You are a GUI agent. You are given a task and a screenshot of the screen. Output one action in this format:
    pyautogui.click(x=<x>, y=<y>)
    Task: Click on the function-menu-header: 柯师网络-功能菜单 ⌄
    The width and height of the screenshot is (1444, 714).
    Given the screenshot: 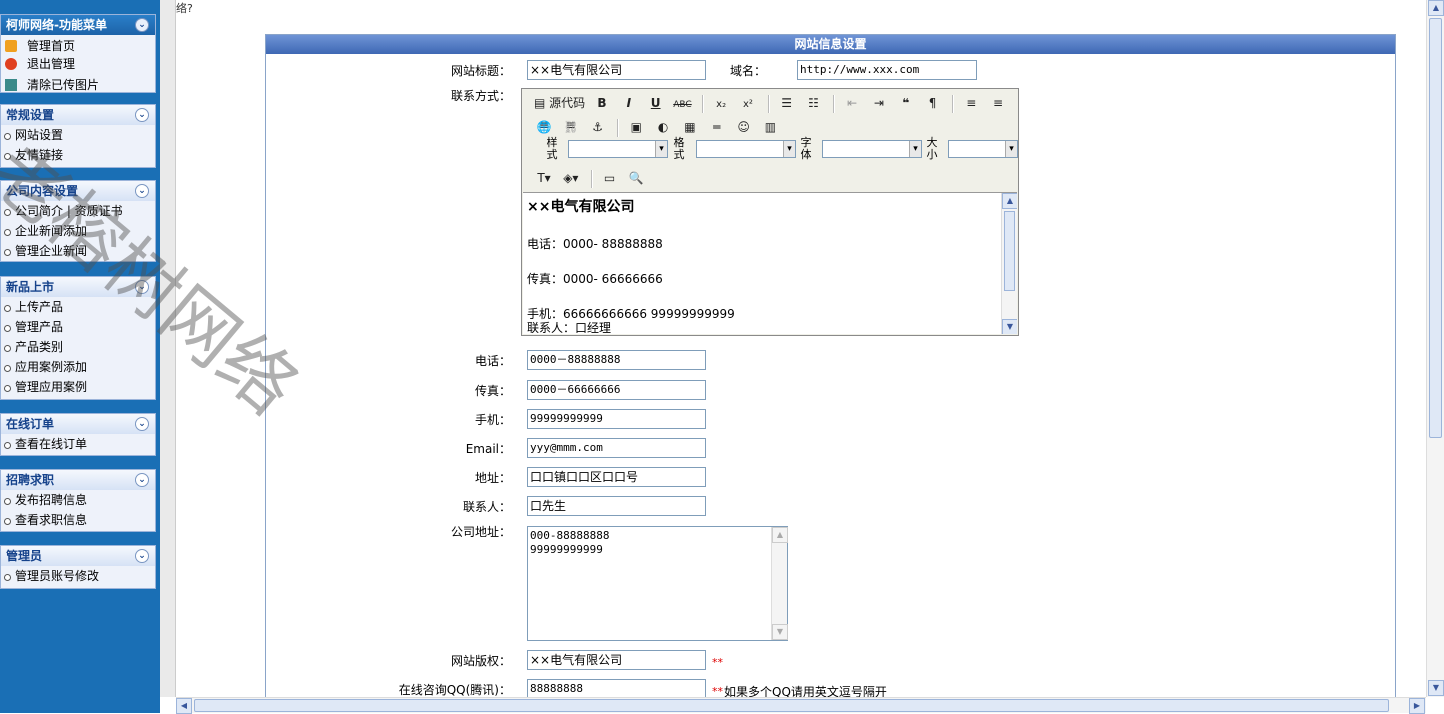 What is the action you would take?
    pyautogui.click(x=78, y=25)
    